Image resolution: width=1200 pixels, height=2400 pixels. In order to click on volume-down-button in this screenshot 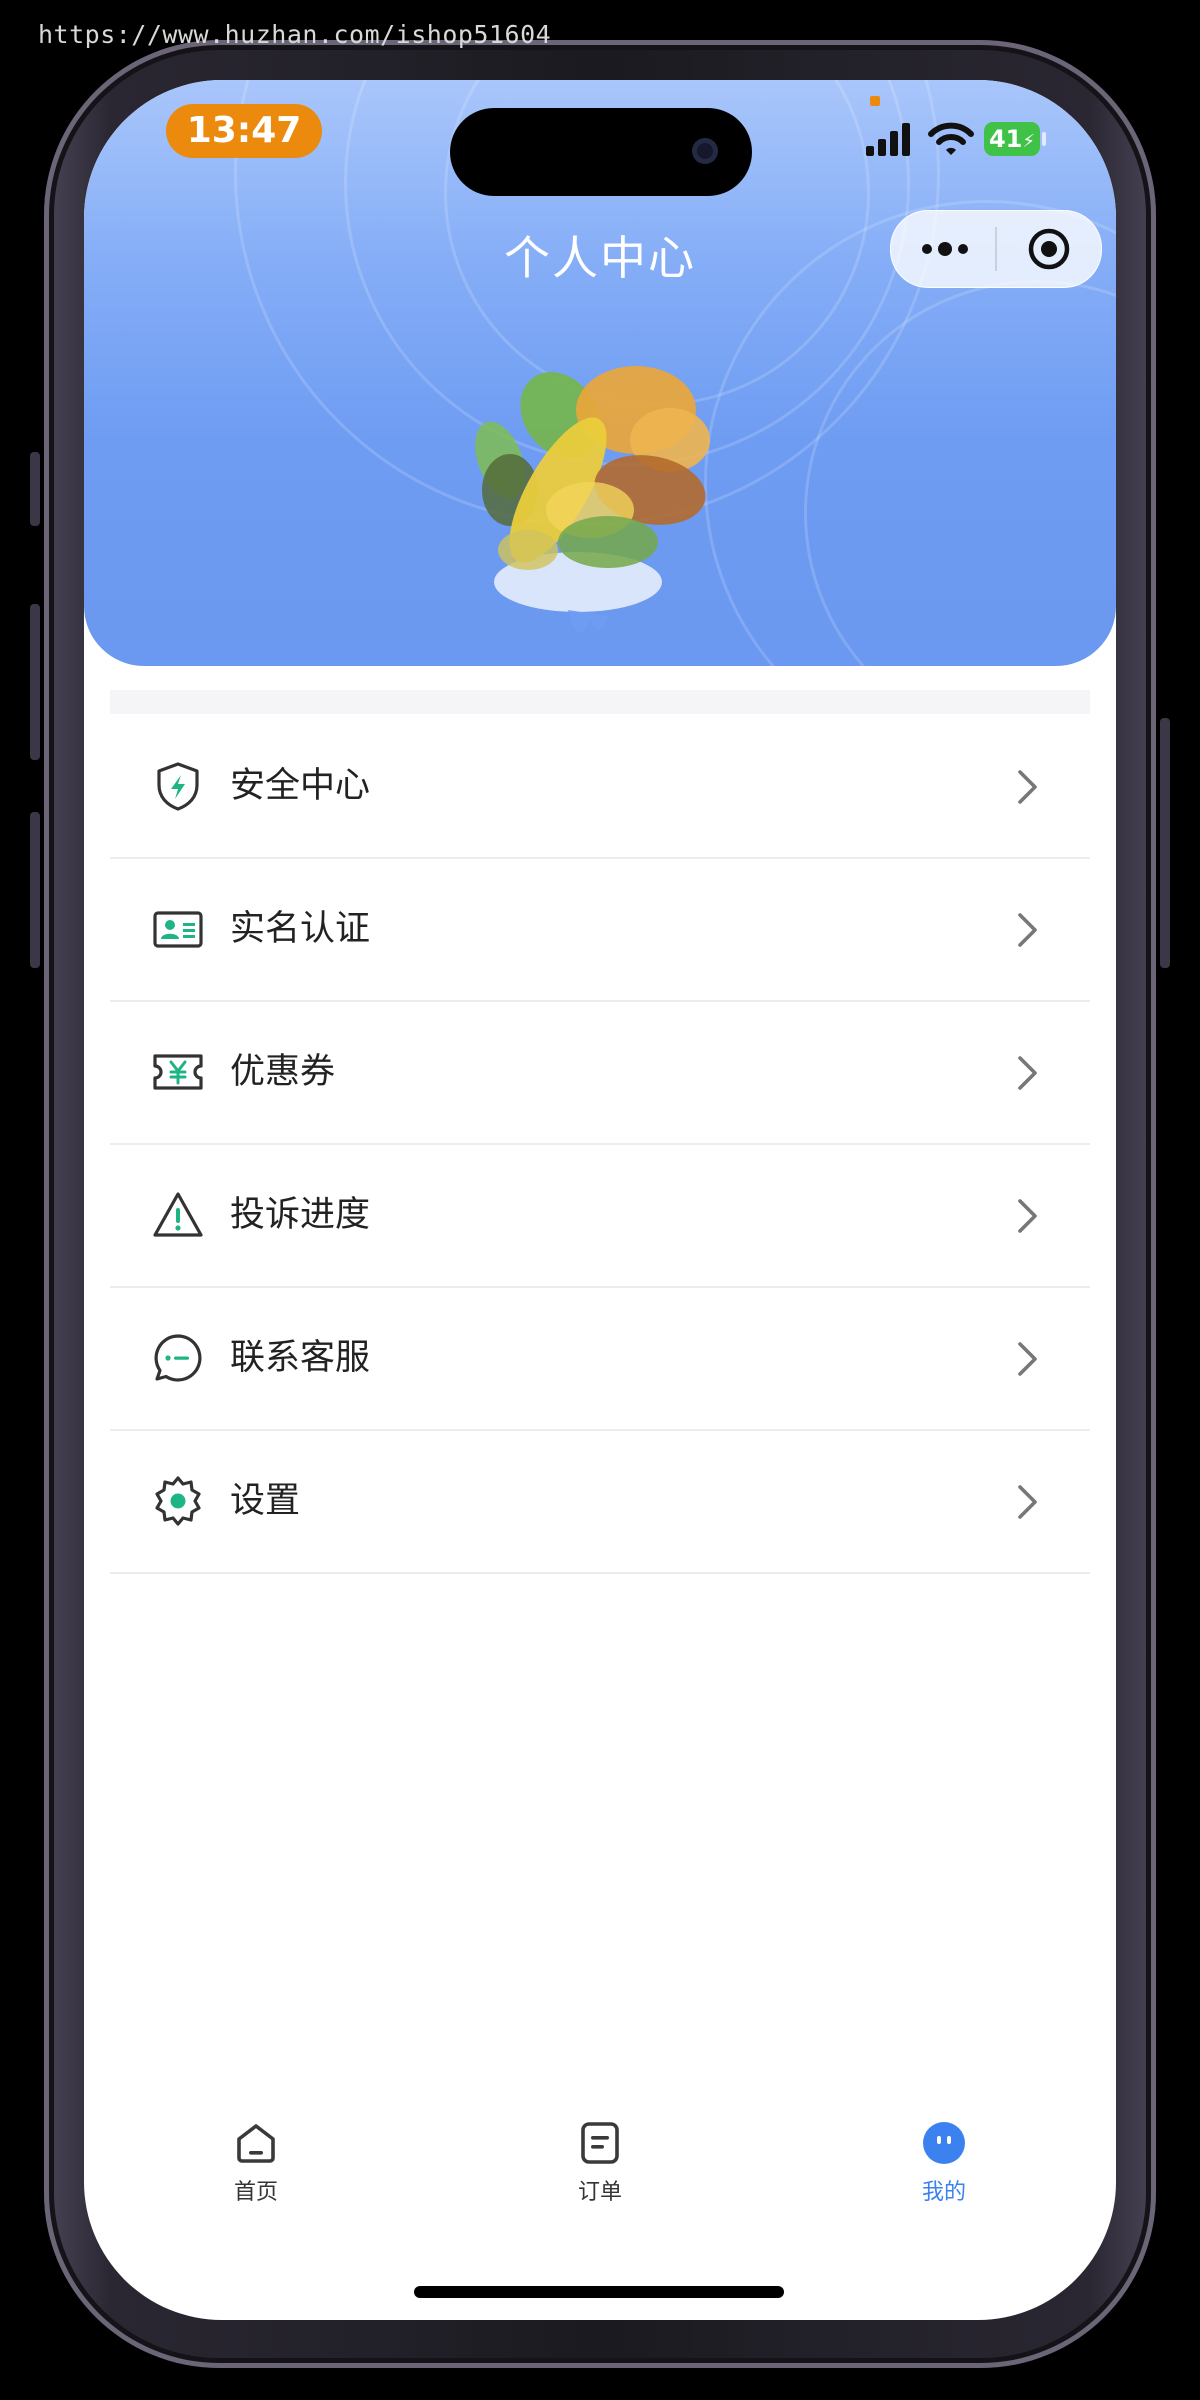, I will do `click(35, 890)`.